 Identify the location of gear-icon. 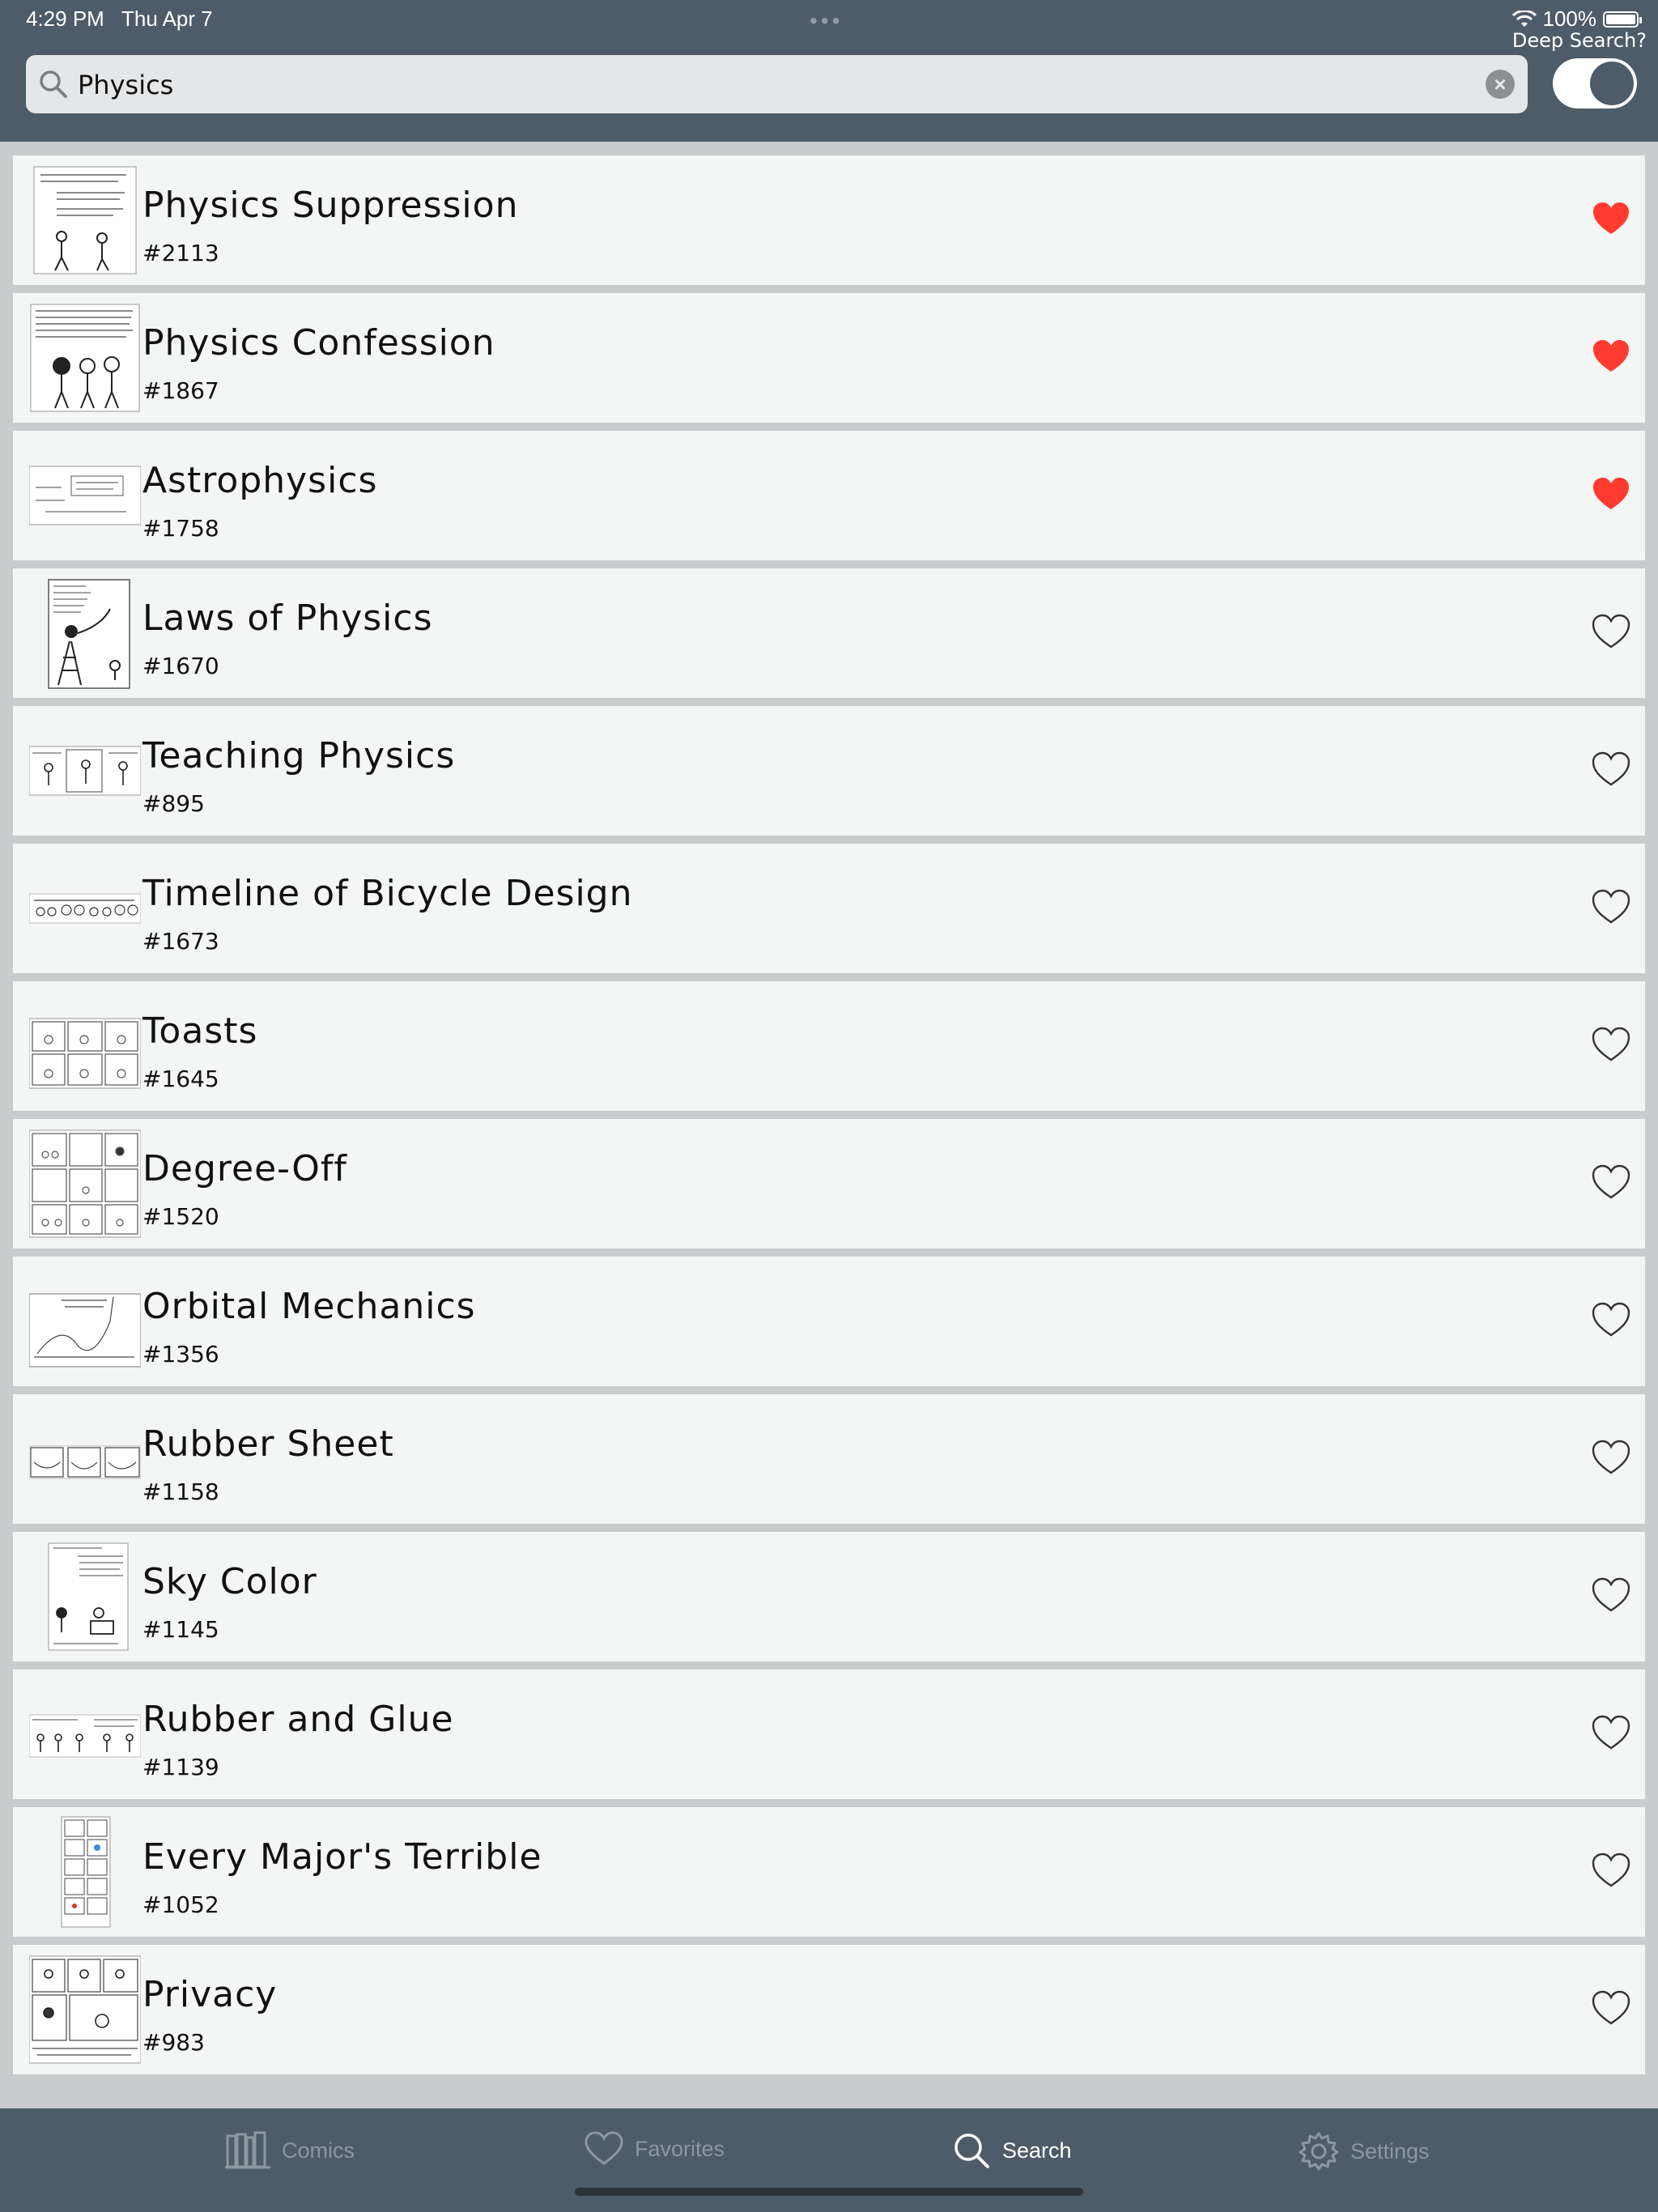
(1319, 2151).